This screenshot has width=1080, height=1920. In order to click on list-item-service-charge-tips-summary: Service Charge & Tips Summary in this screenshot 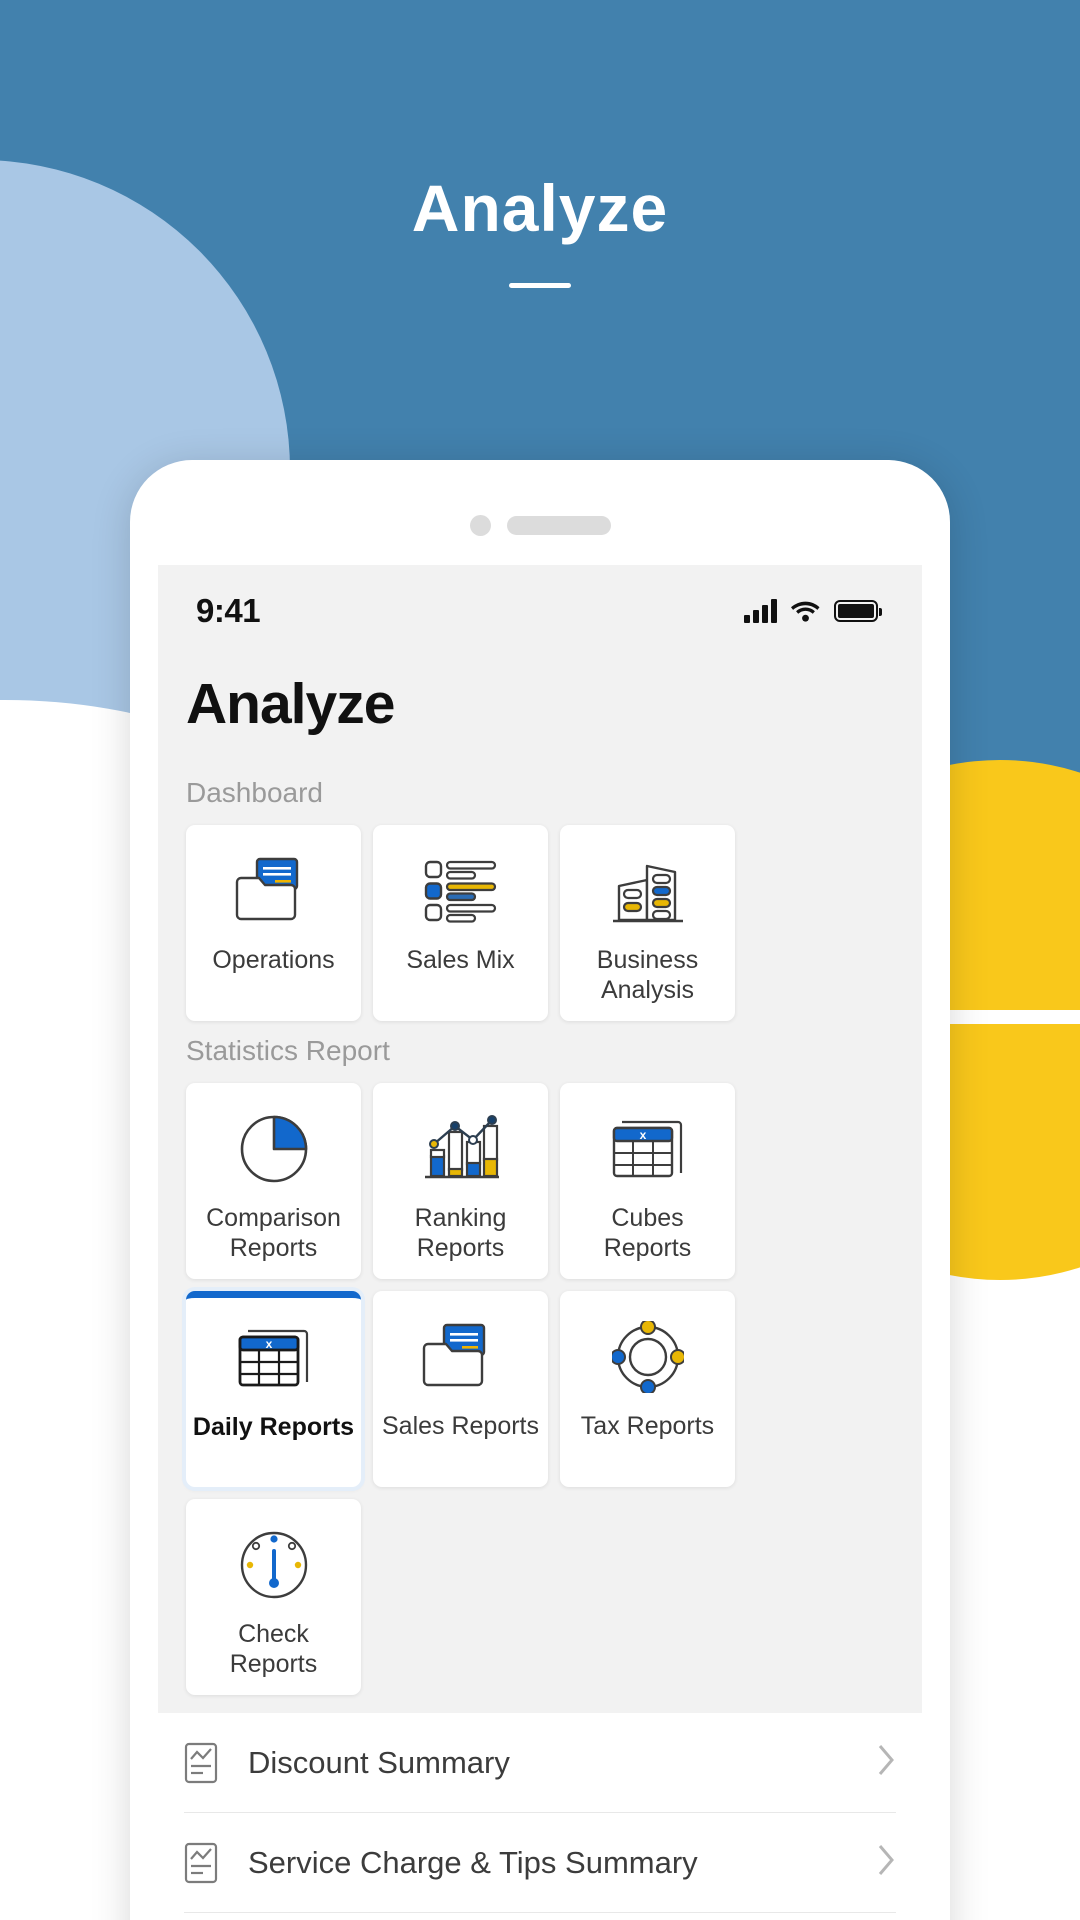, I will do `click(540, 1863)`.